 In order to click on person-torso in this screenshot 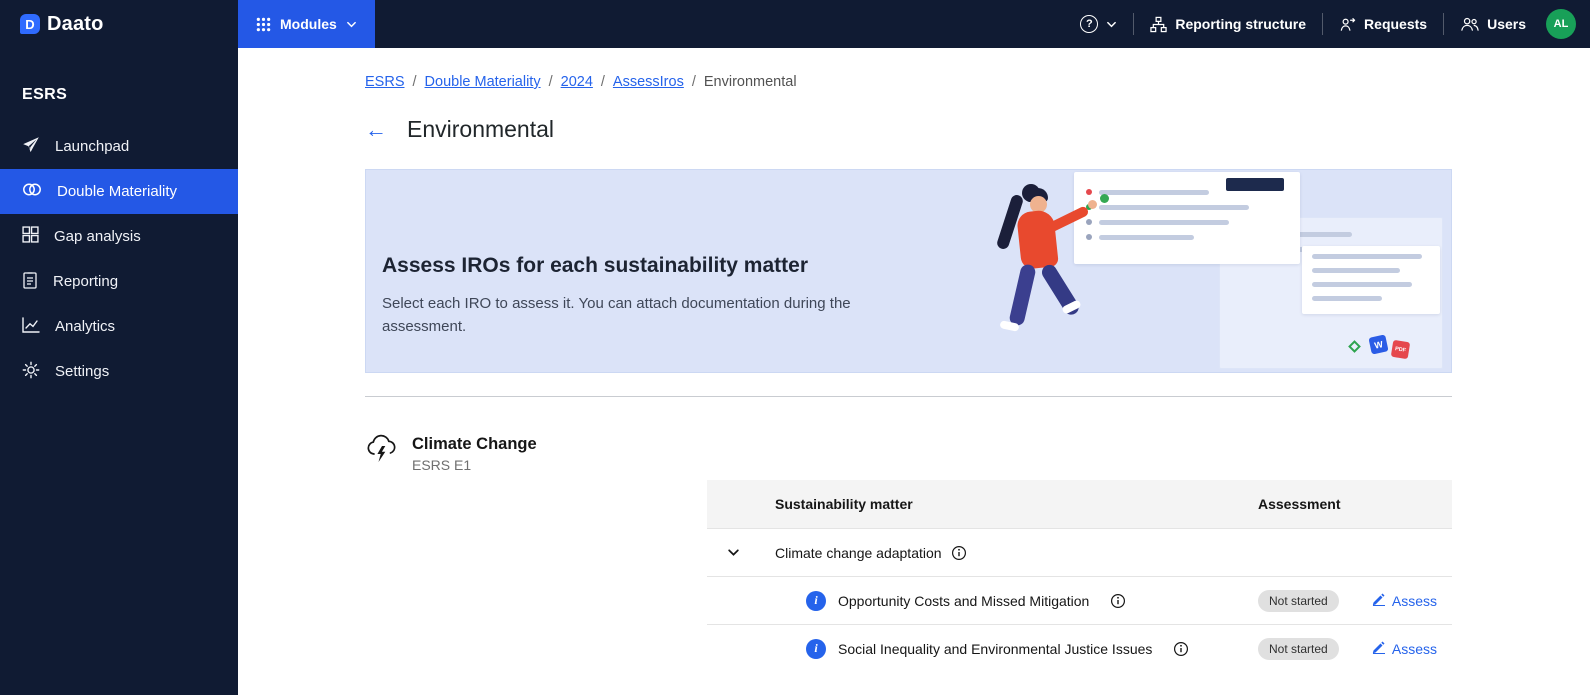, I will do `click(1037, 239)`.